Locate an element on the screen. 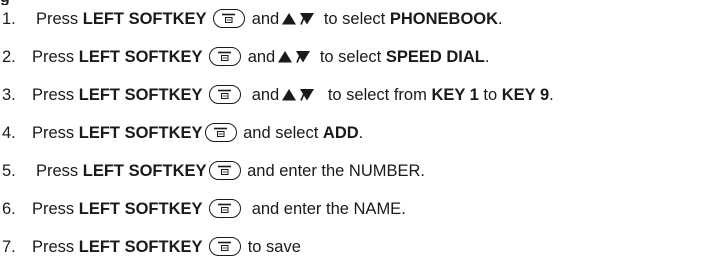 Image resolution: width=715 pixels, height=269 pixels. step-keyword: SPEED DIAL is located at coordinates (435, 57).